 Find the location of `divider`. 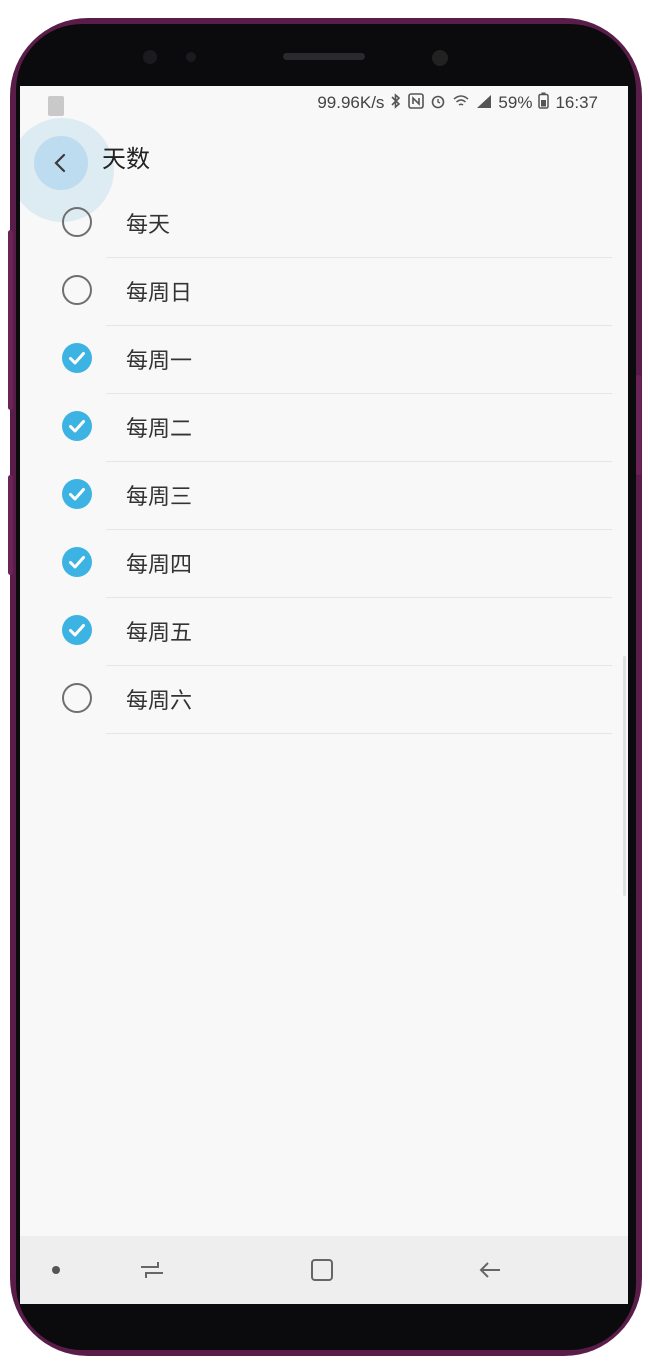

divider is located at coordinates (359, 733).